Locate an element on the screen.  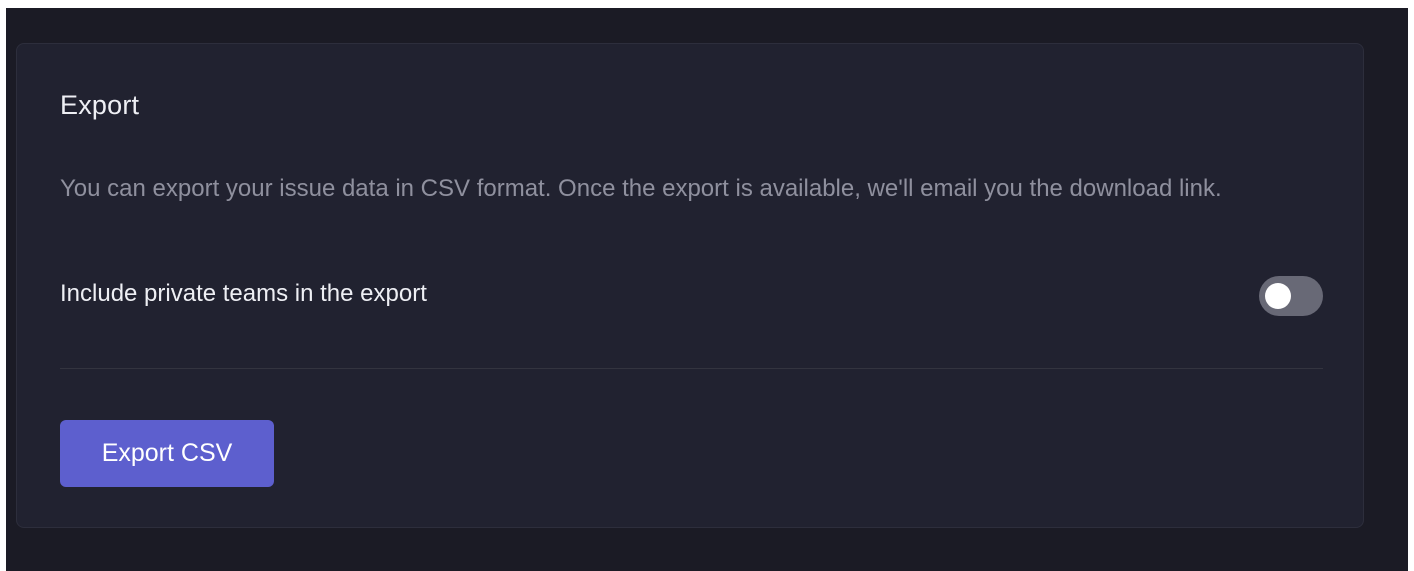
export-csv-button: Export CSV is located at coordinates (167, 453).